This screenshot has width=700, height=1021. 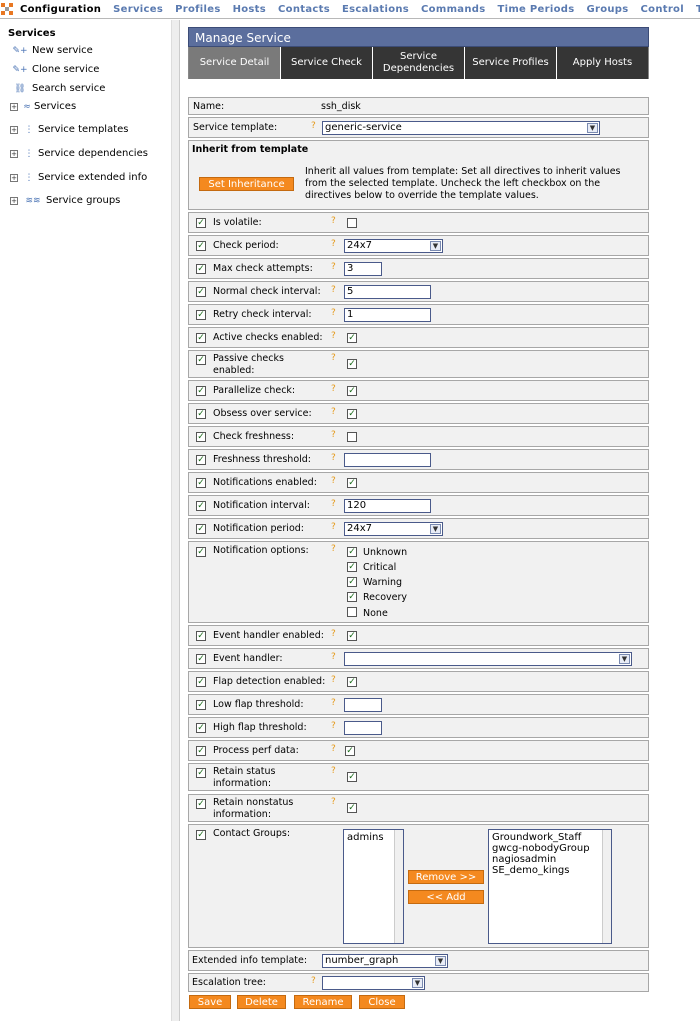 What do you see at coordinates (352, 338) in the screenshot?
I see `active-checks-checkbox: ✓` at bounding box center [352, 338].